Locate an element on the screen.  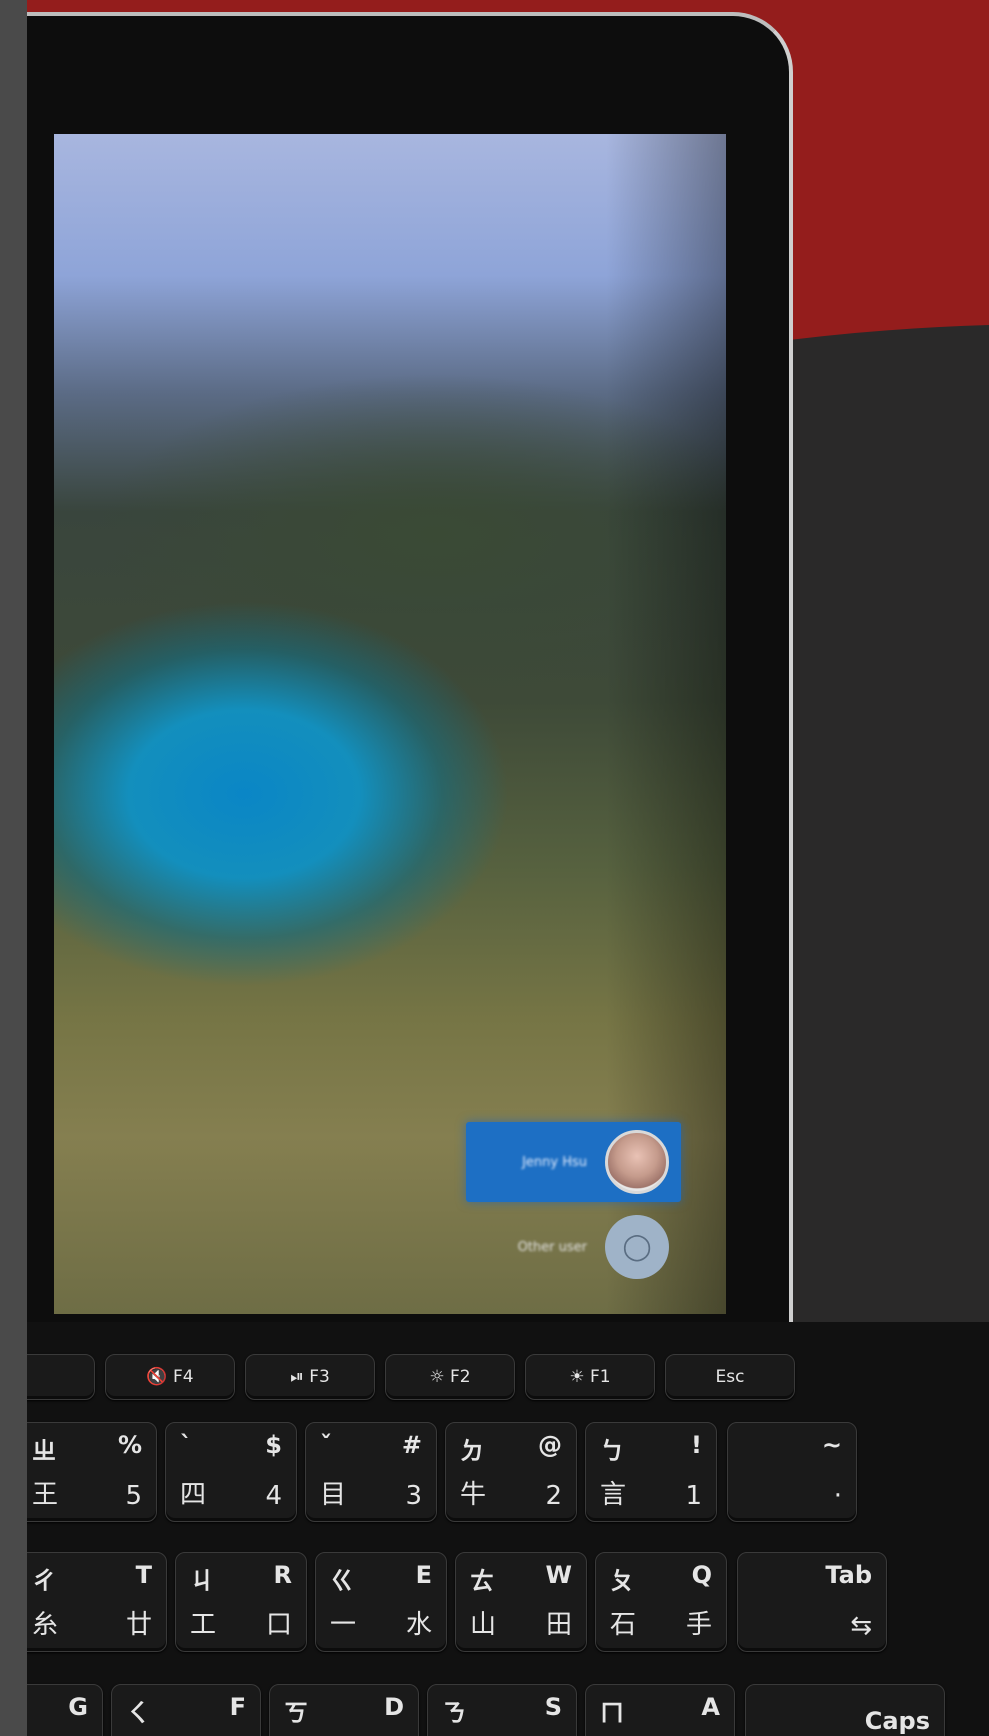
key-w: ㄊ W 山 田 is located at coordinates (521, 1602).